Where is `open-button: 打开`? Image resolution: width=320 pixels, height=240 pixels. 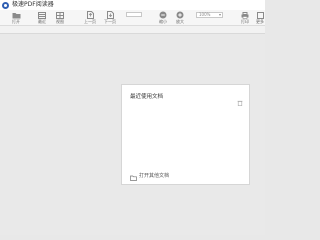
open-button: 打开 is located at coordinates (16, 17).